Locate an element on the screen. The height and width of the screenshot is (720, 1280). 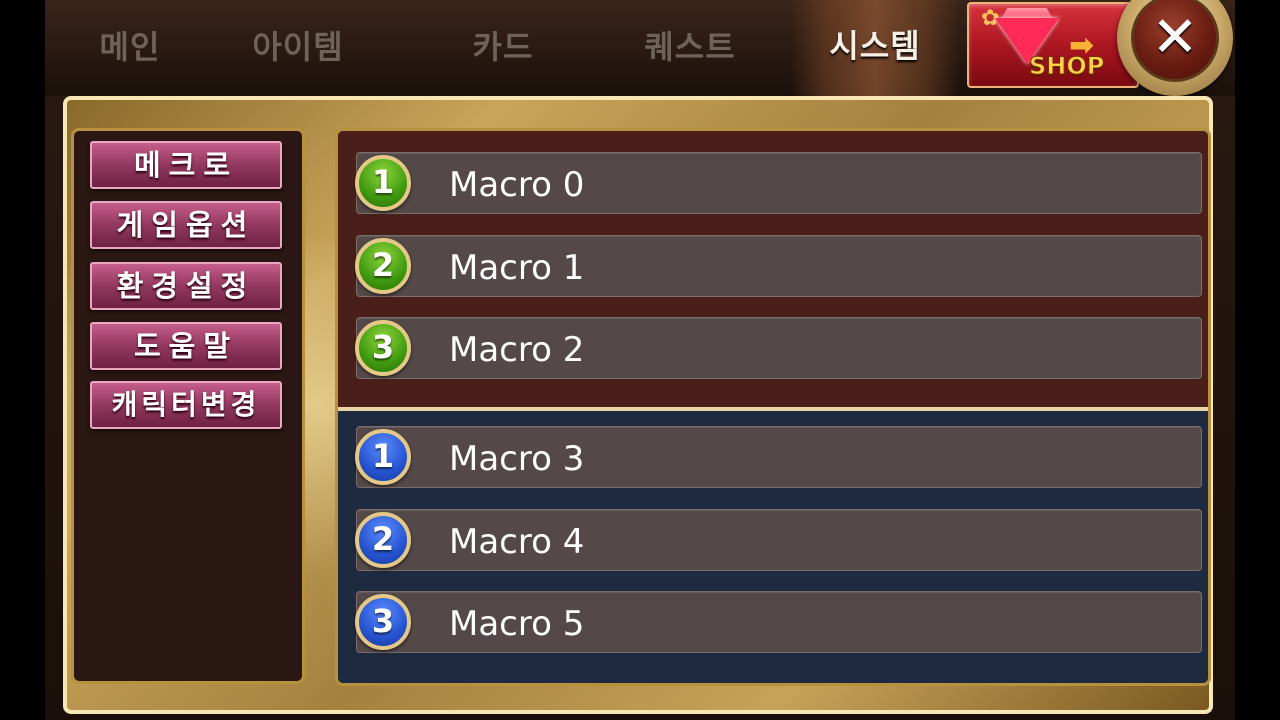
top-tab-bar: 메인 아이템 카드 퀘스트 시스템 ✿ ➡ SHOP ✕ is located at coordinates (640, 48).